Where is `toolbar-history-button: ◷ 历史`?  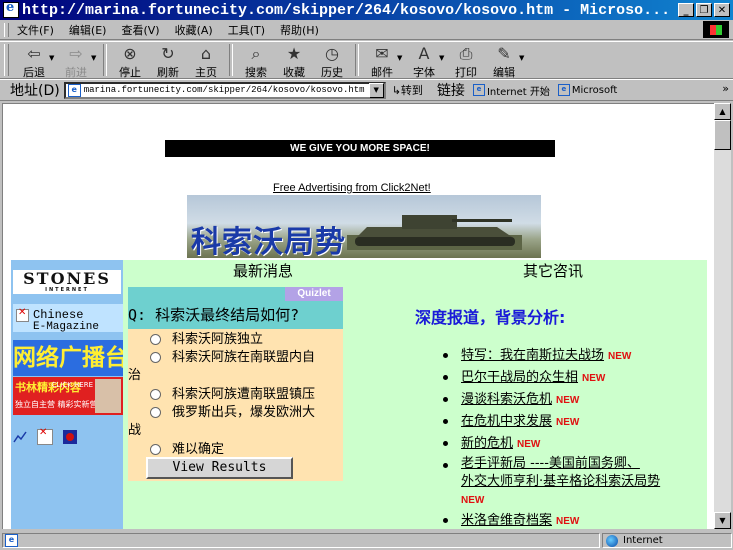
toolbar-history-button: ◷ 历史 is located at coordinates (332, 61).